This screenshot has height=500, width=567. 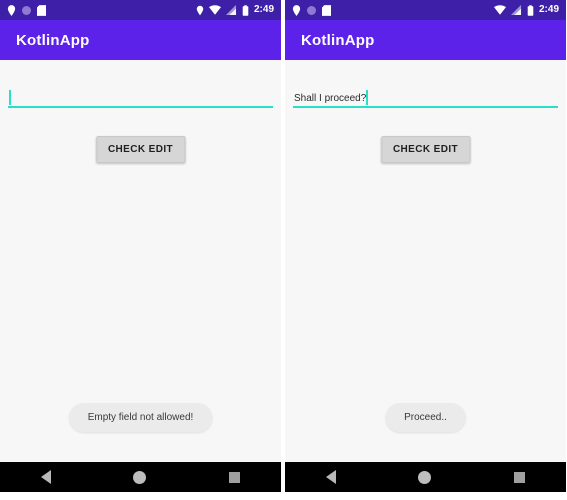 What do you see at coordinates (140, 417) in the screenshot?
I see `toast-message: Empty field not allowed!` at bounding box center [140, 417].